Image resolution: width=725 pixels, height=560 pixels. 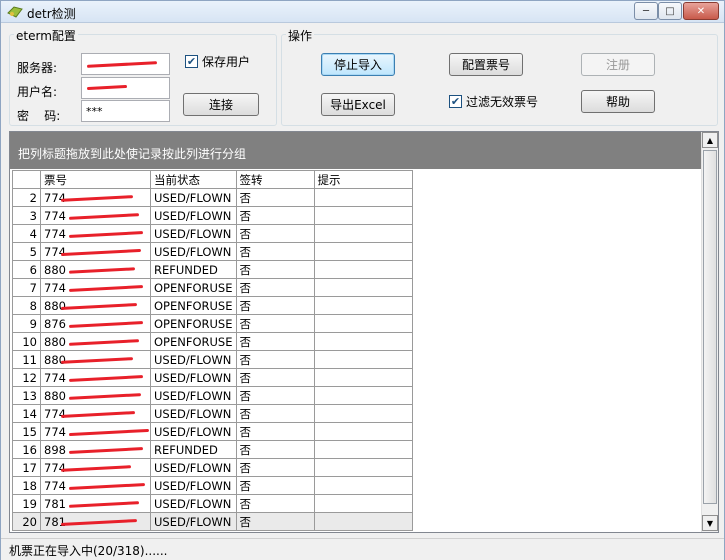 I want to click on table-header-row: 票号 当前状态 签转 提示, so click(x=212, y=179).